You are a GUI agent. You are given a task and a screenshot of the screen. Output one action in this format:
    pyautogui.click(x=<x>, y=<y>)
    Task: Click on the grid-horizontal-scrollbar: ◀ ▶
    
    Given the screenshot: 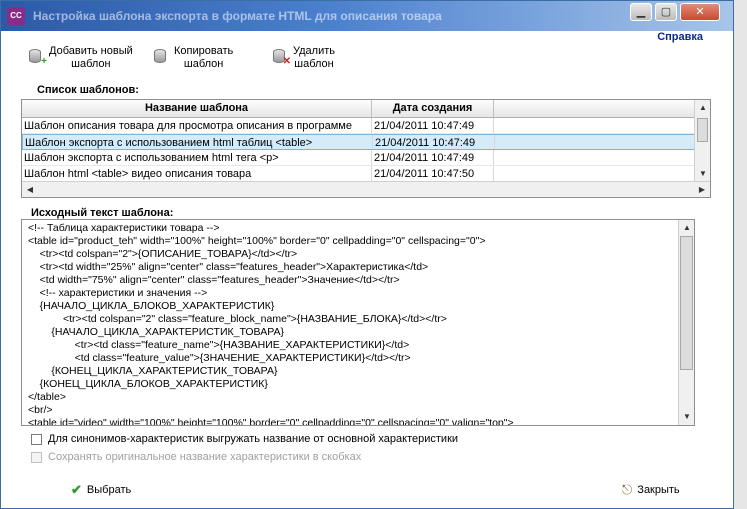 What is the action you would take?
    pyautogui.click(x=366, y=189)
    